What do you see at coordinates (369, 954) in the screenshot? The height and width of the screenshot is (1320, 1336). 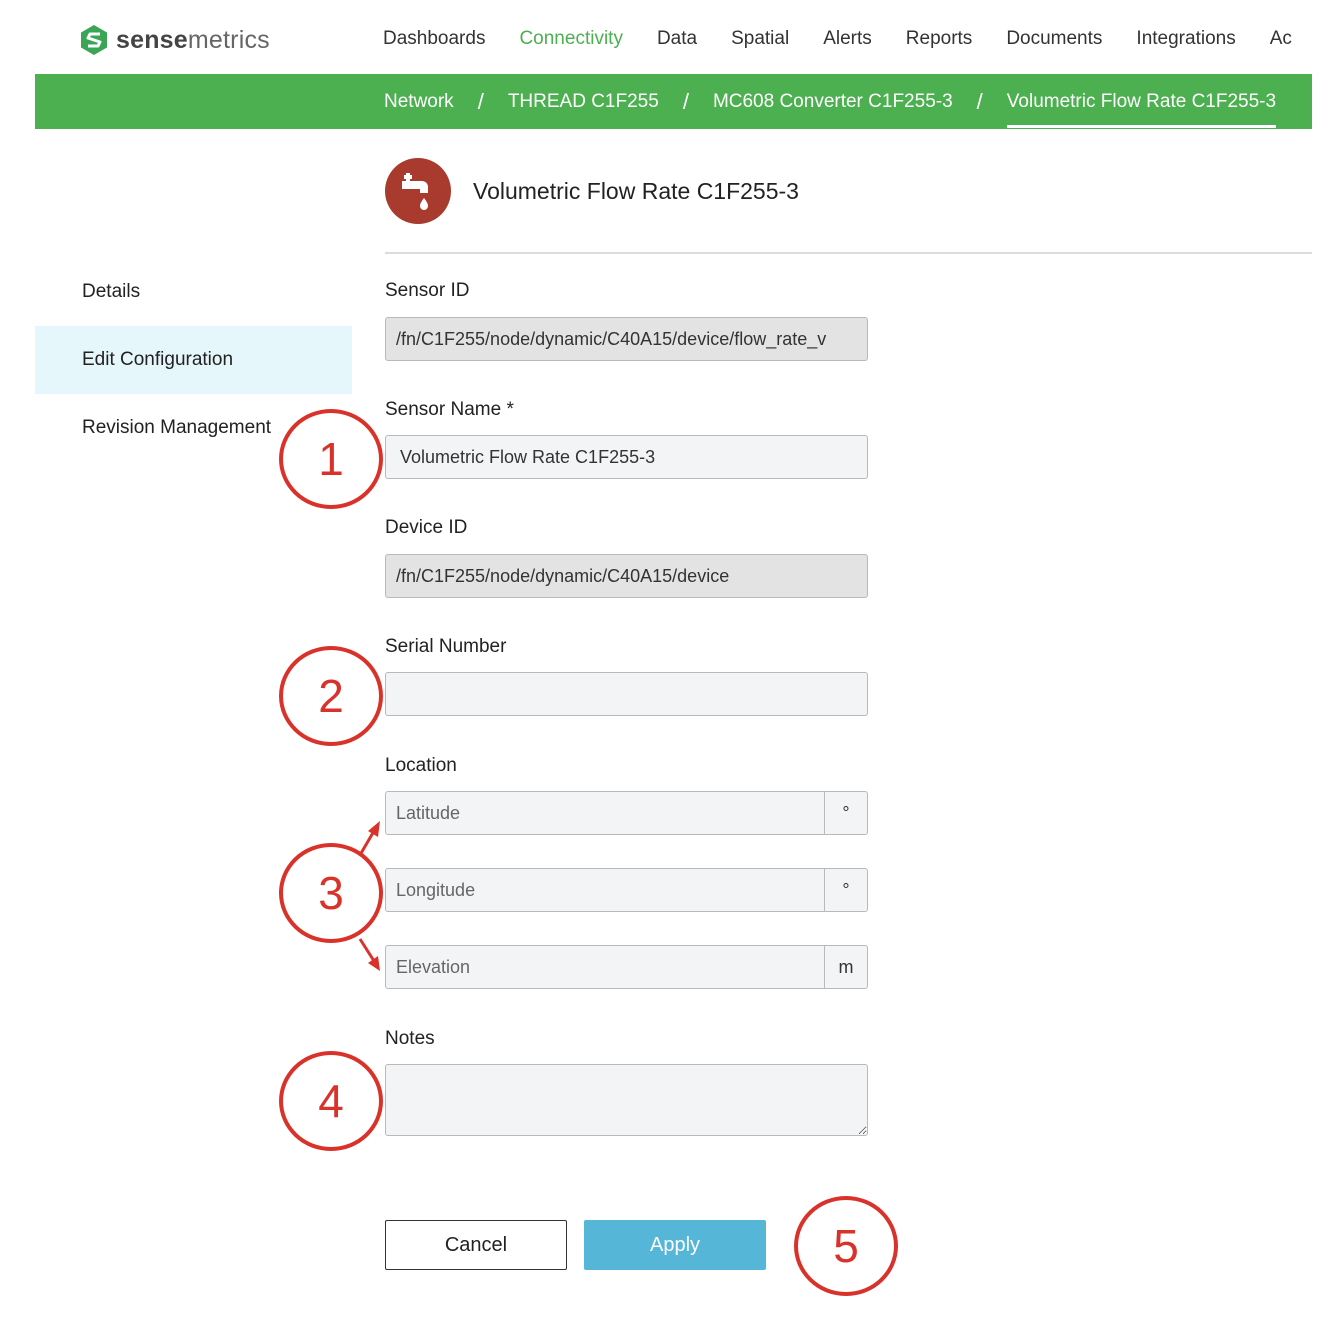 I see `arrow-down-to-elevation` at bounding box center [369, 954].